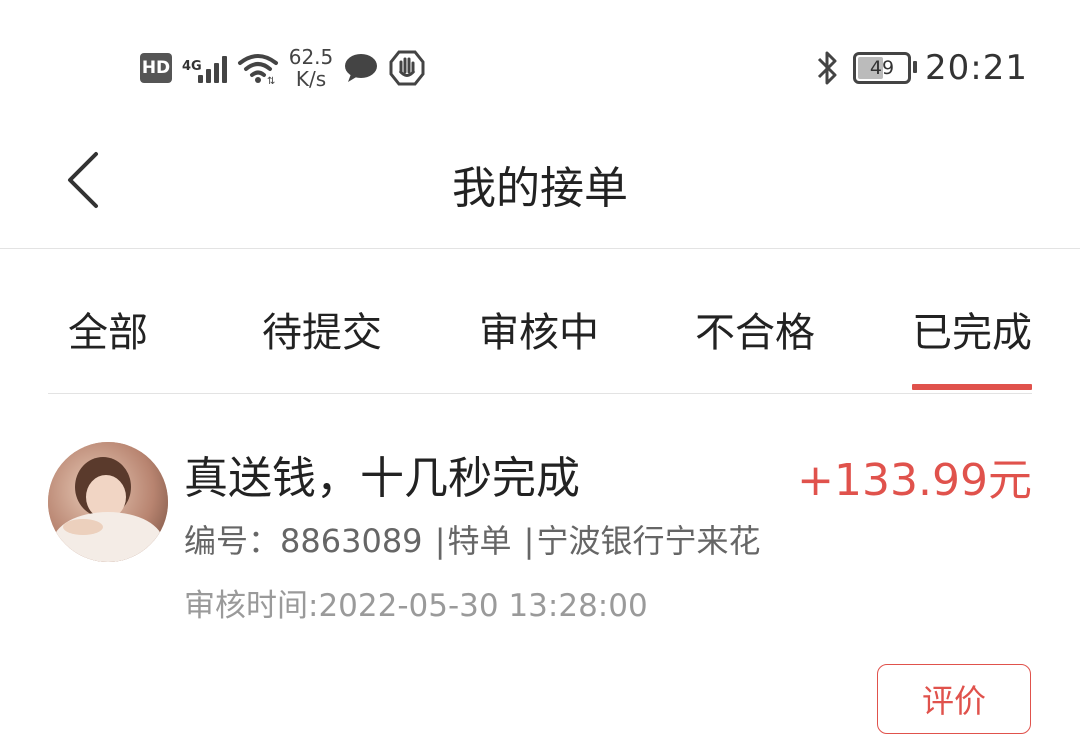  What do you see at coordinates (479, 541) in the screenshot?
I see `order-type: 特单` at bounding box center [479, 541].